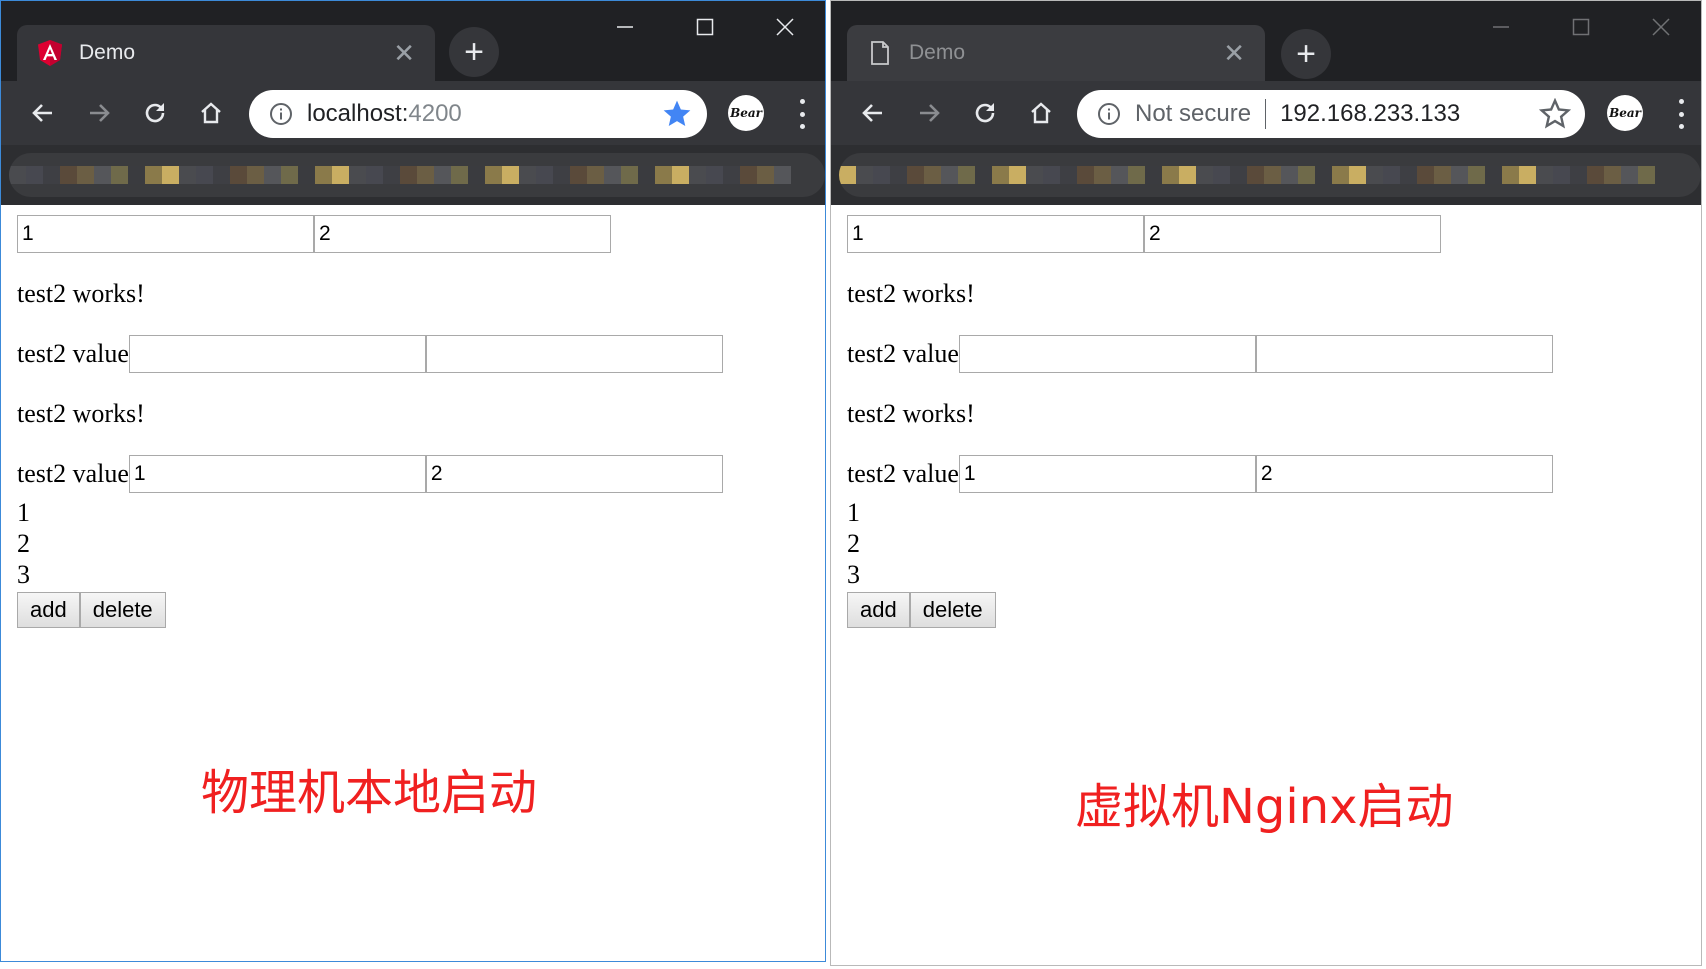 This screenshot has width=1706, height=969. What do you see at coordinates (1264, 807) in the screenshot?
I see `caption-nginx: 虚拟机Nginx启动` at bounding box center [1264, 807].